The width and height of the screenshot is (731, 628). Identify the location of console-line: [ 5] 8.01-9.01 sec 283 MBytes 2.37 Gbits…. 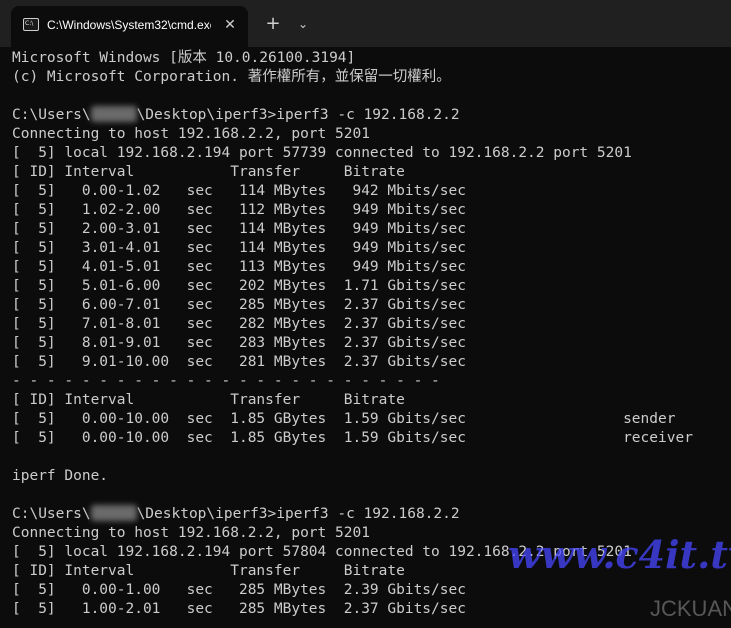
(239, 343).